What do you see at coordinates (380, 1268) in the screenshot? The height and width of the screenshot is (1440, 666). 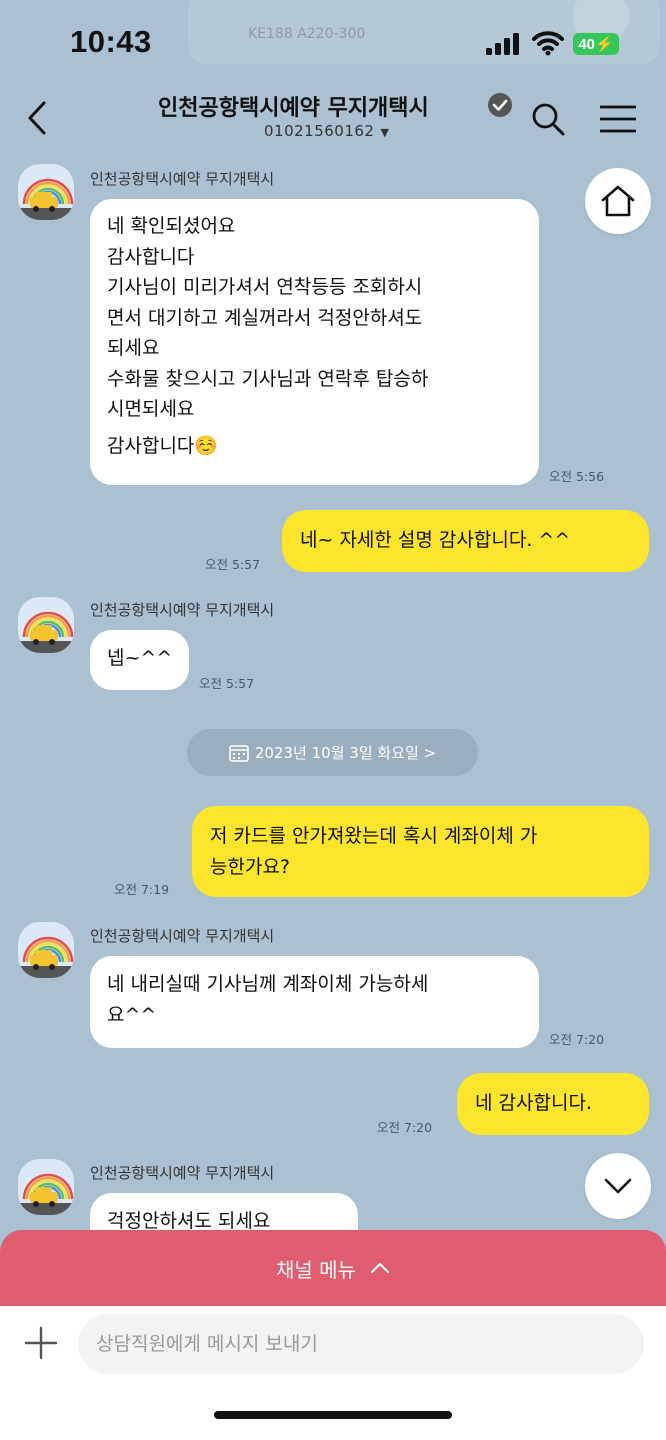 I see `chevron-up-icon` at bounding box center [380, 1268].